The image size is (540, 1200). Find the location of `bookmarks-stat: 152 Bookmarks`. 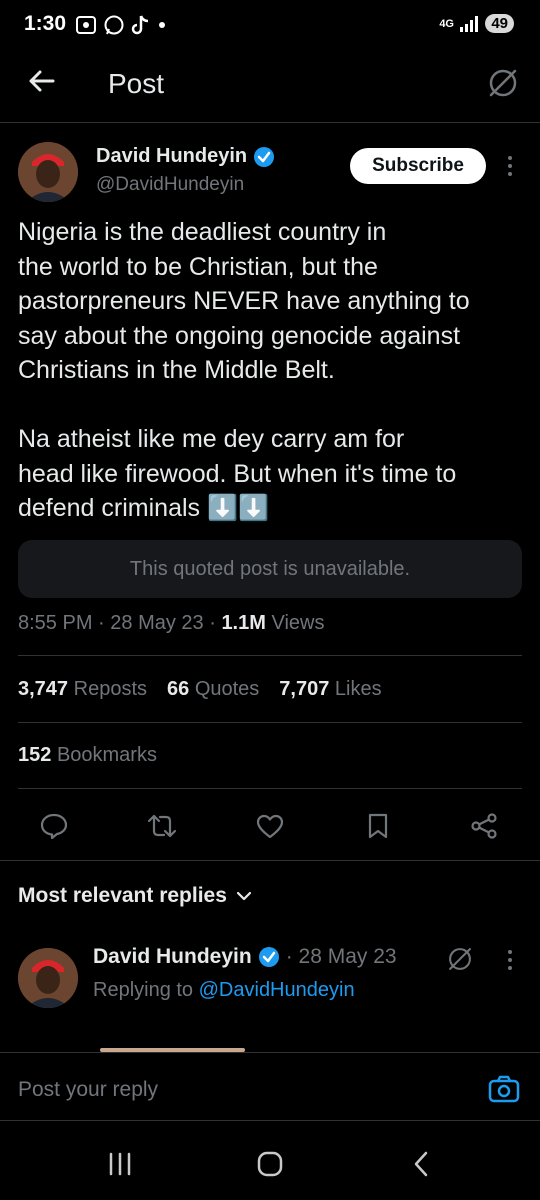

bookmarks-stat: 152 Bookmarks is located at coordinates (87, 755).